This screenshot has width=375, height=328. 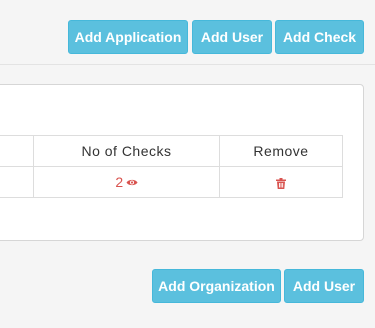 I want to click on column-header-first, so click(x=17, y=151).